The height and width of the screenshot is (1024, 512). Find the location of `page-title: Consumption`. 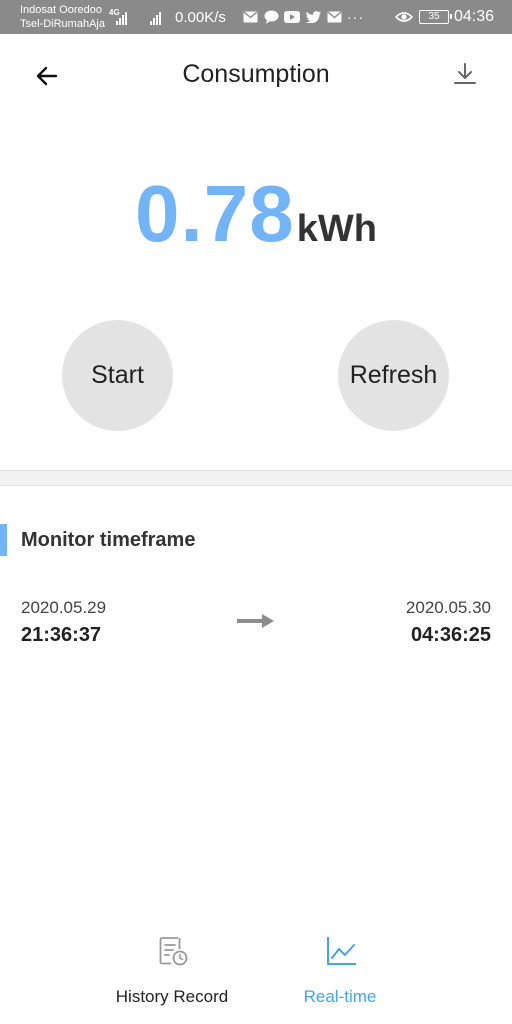

page-title: Consumption is located at coordinates (256, 74).